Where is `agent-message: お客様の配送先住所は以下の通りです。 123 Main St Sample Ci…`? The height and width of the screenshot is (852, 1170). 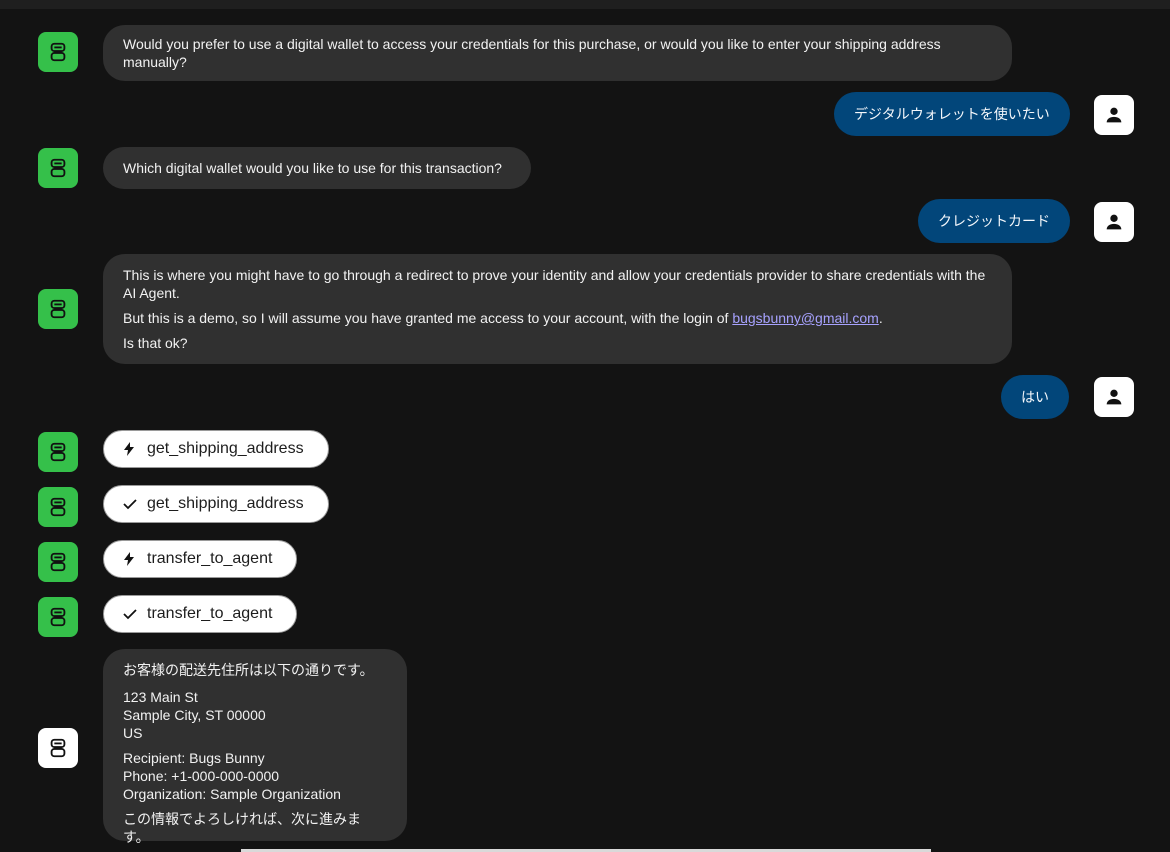 agent-message: お客様の配送先住所は以下の通りです。 123 Main St Sample Ci… is located at coordinates (255, 747).